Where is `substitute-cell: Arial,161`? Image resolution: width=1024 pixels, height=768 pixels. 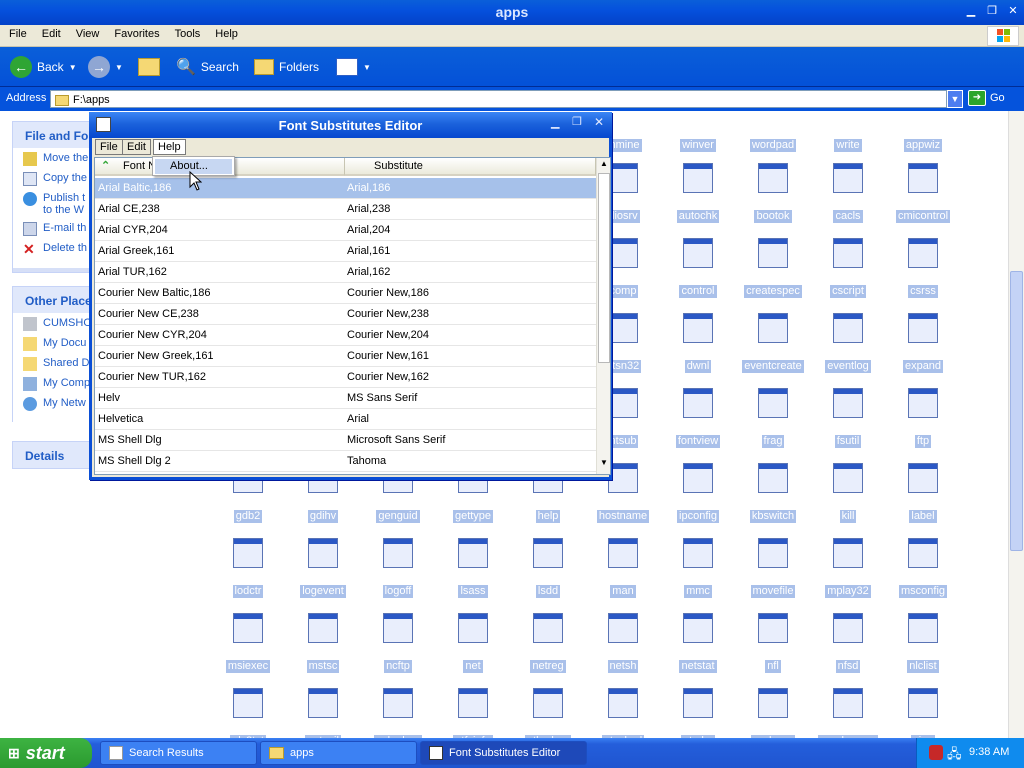 substitute-cell: Arial,161 is located at coordinates (369, 251).